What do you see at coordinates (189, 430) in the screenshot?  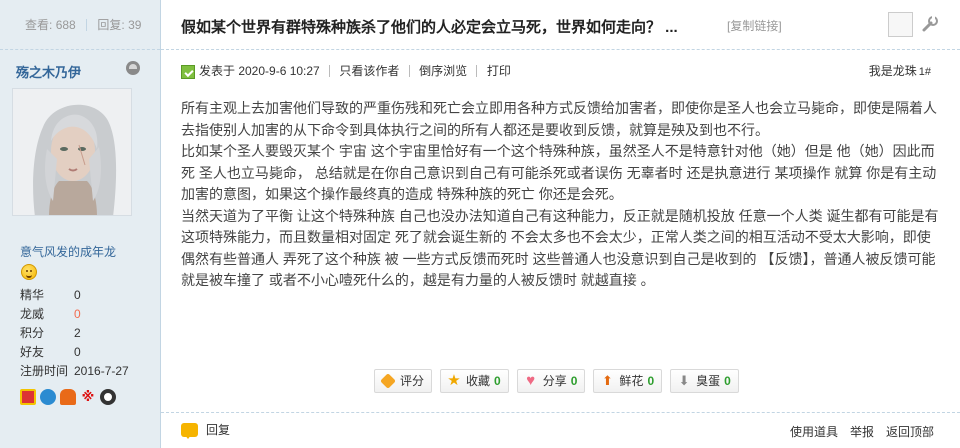 I see `reply-icon` at bounding box center [189, 430].